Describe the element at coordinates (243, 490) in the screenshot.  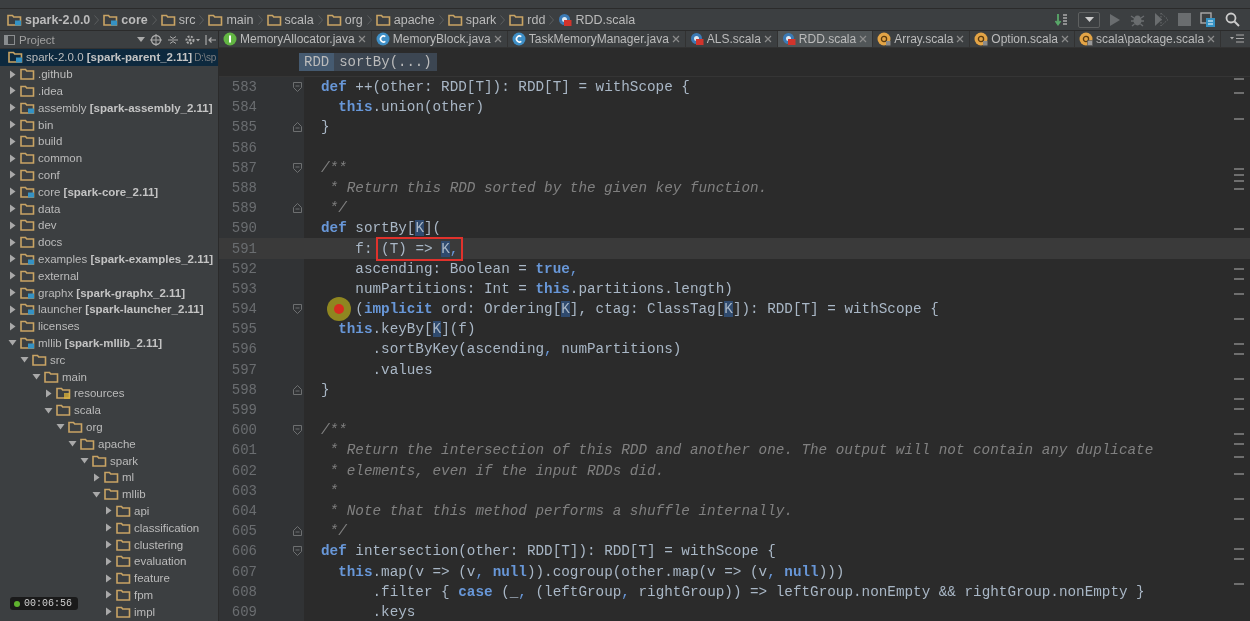
I see `line-number: 603` at that location.